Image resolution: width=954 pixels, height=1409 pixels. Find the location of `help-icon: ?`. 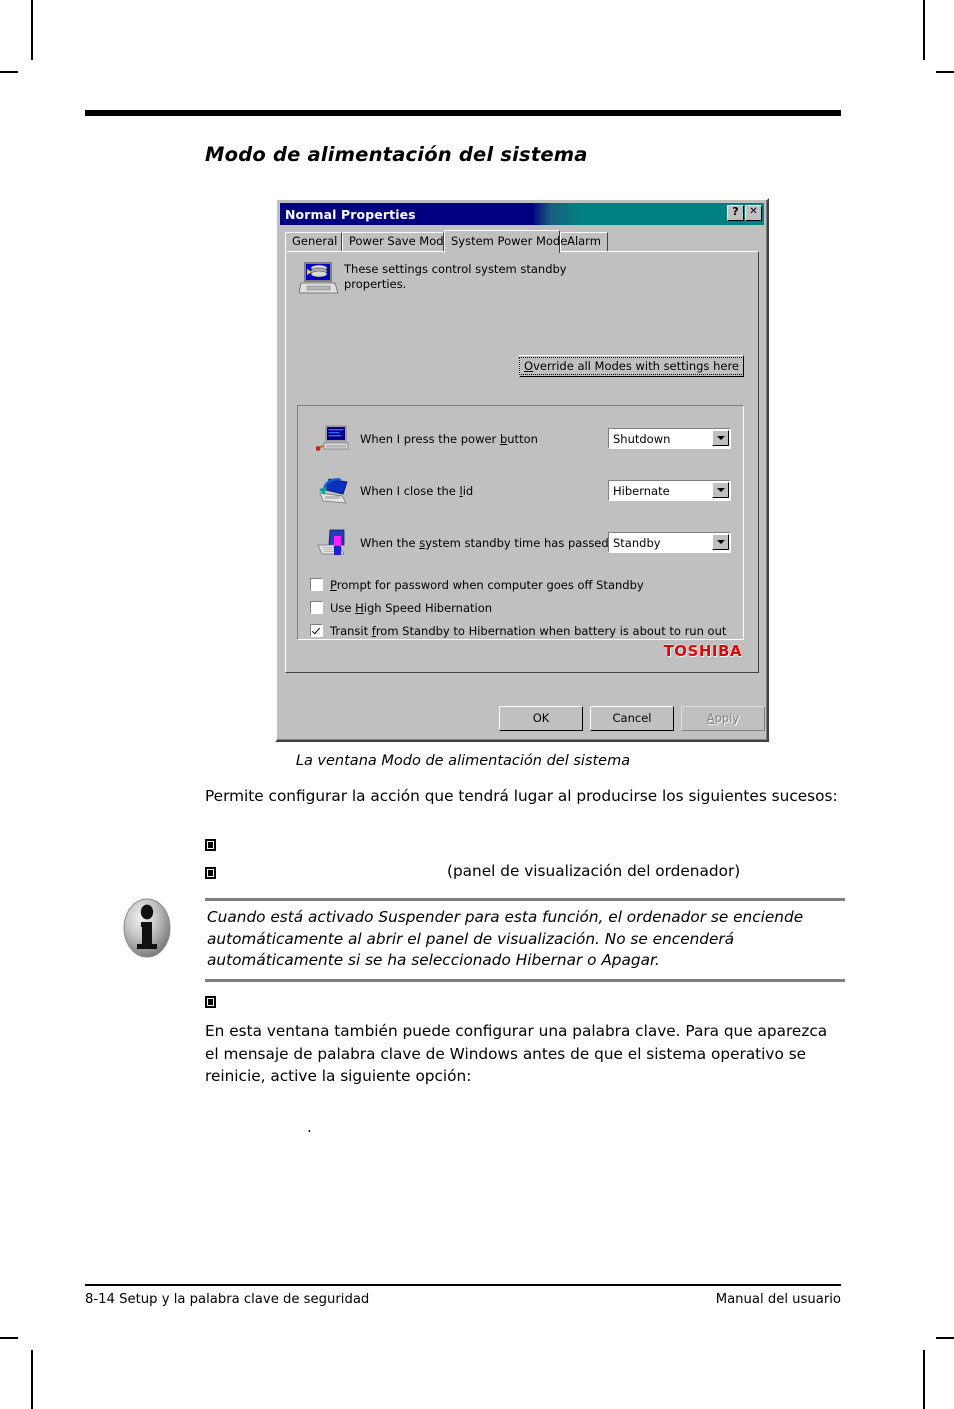

help-icon: ? is located at coordinates (735, 213).